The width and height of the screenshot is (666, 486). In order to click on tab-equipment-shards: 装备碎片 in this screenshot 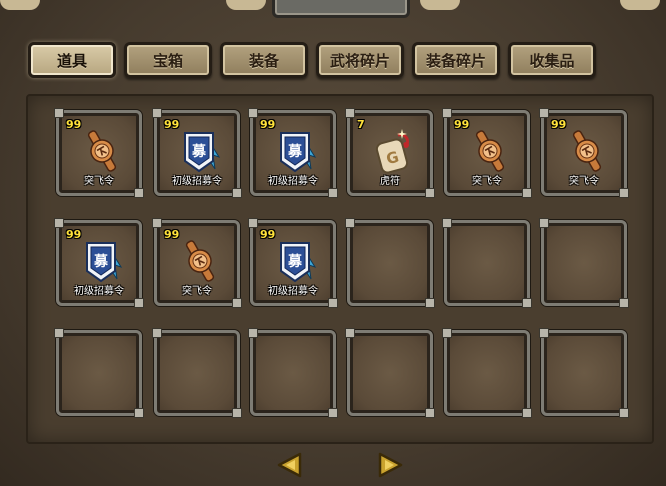, I will do `click(456, 60)`.